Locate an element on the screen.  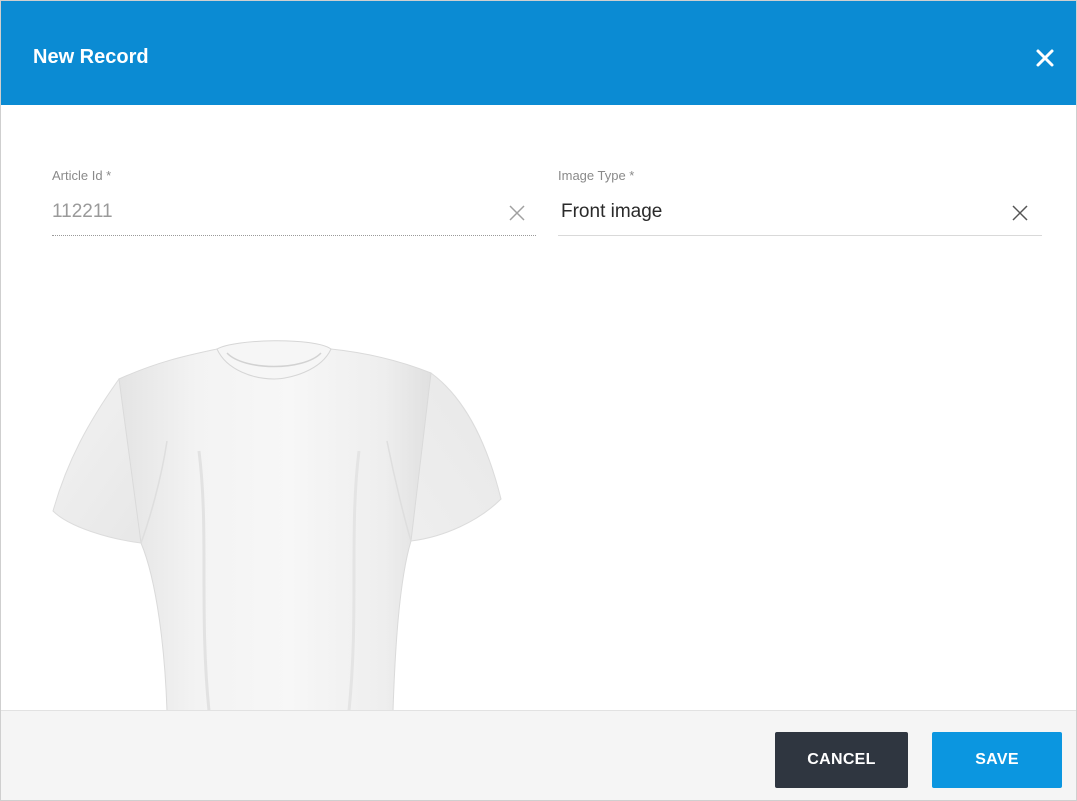
image-type-underline is located at coordinates (800, 235).